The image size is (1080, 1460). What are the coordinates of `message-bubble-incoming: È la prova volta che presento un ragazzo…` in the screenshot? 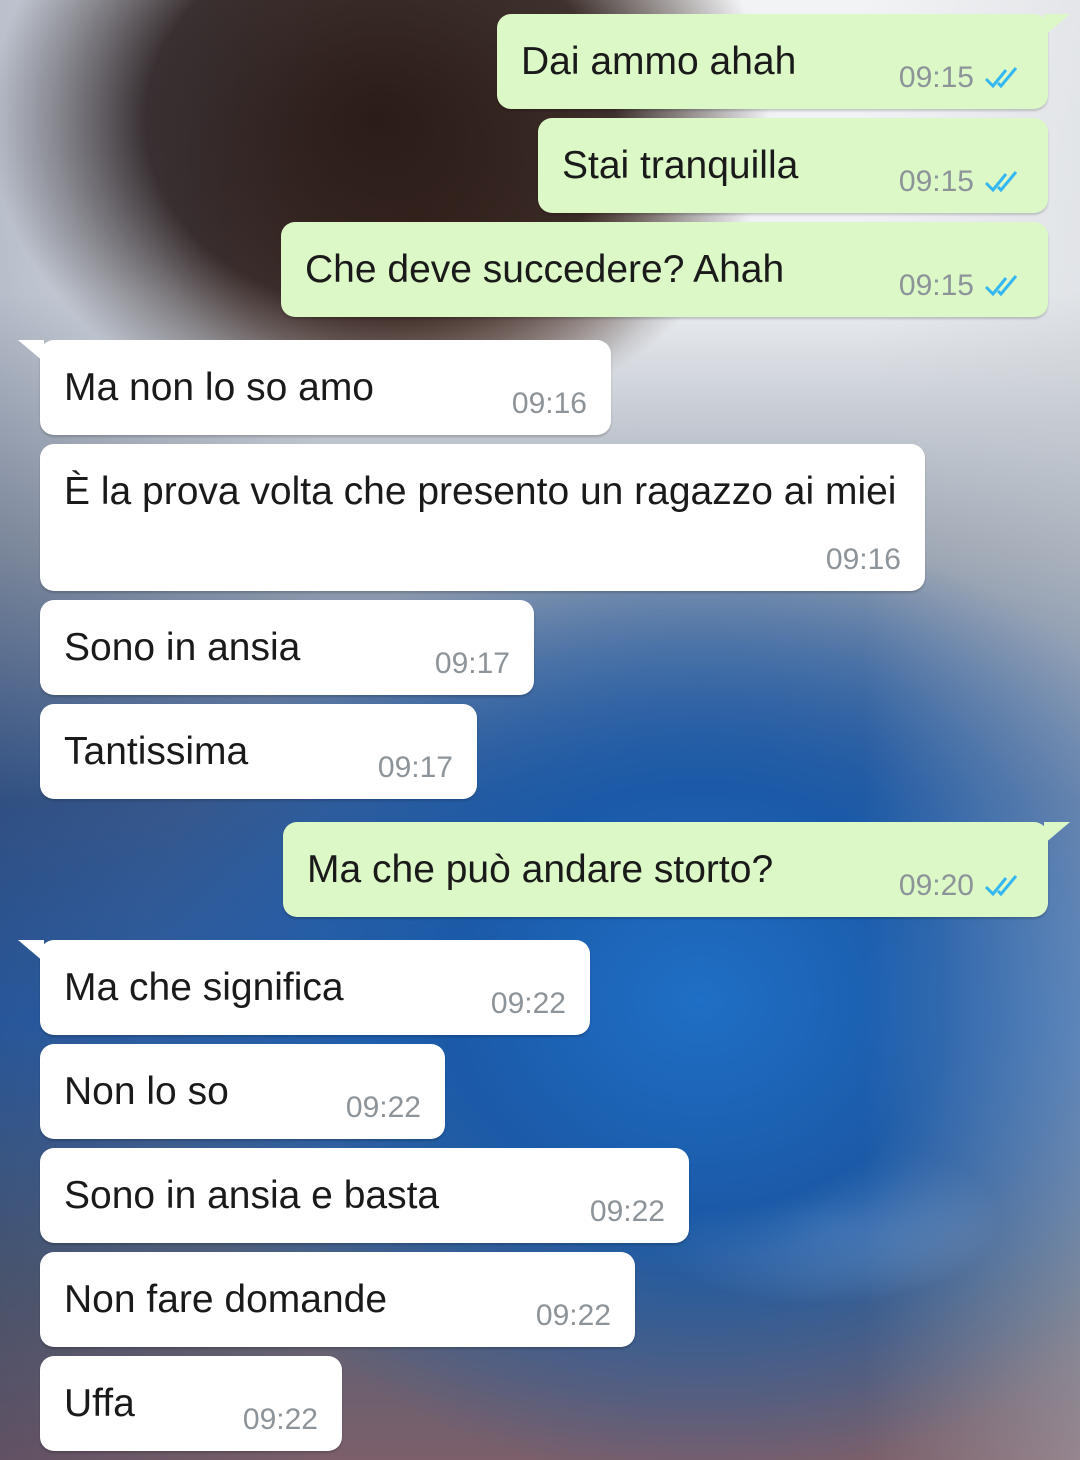 It's located at (482, 517).